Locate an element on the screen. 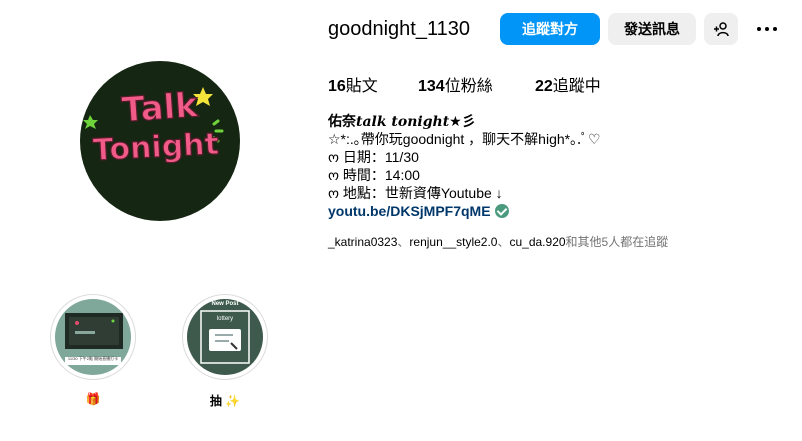 The height and width of the screenshot is (441, 802). avatar-text-talk: Talk is located at coordinates (160, 107).